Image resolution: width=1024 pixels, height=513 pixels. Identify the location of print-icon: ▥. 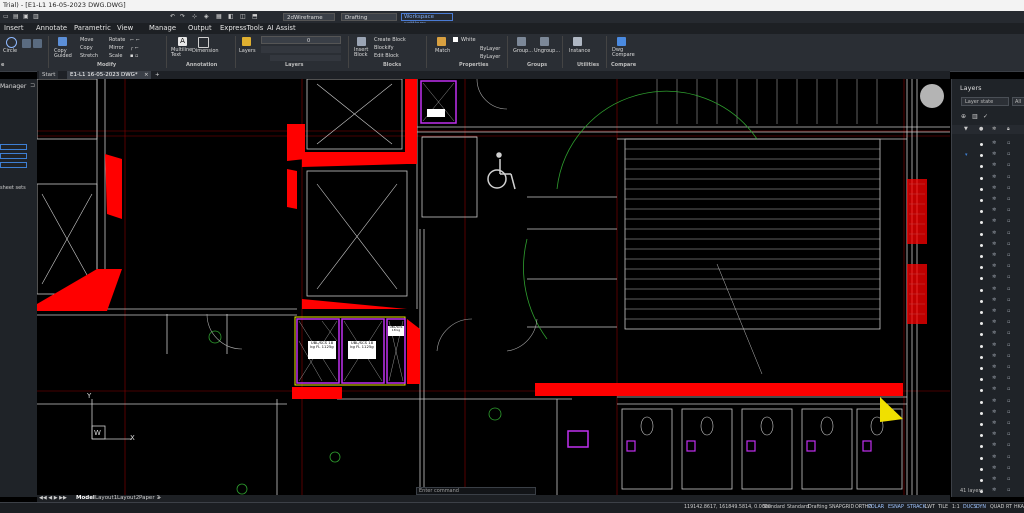
(36, 17).